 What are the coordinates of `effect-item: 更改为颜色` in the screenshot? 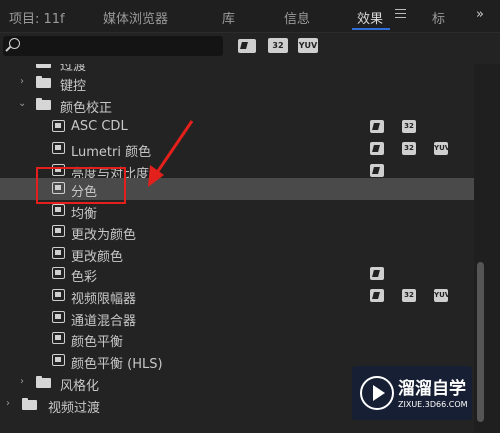 It's located at (237, 232).